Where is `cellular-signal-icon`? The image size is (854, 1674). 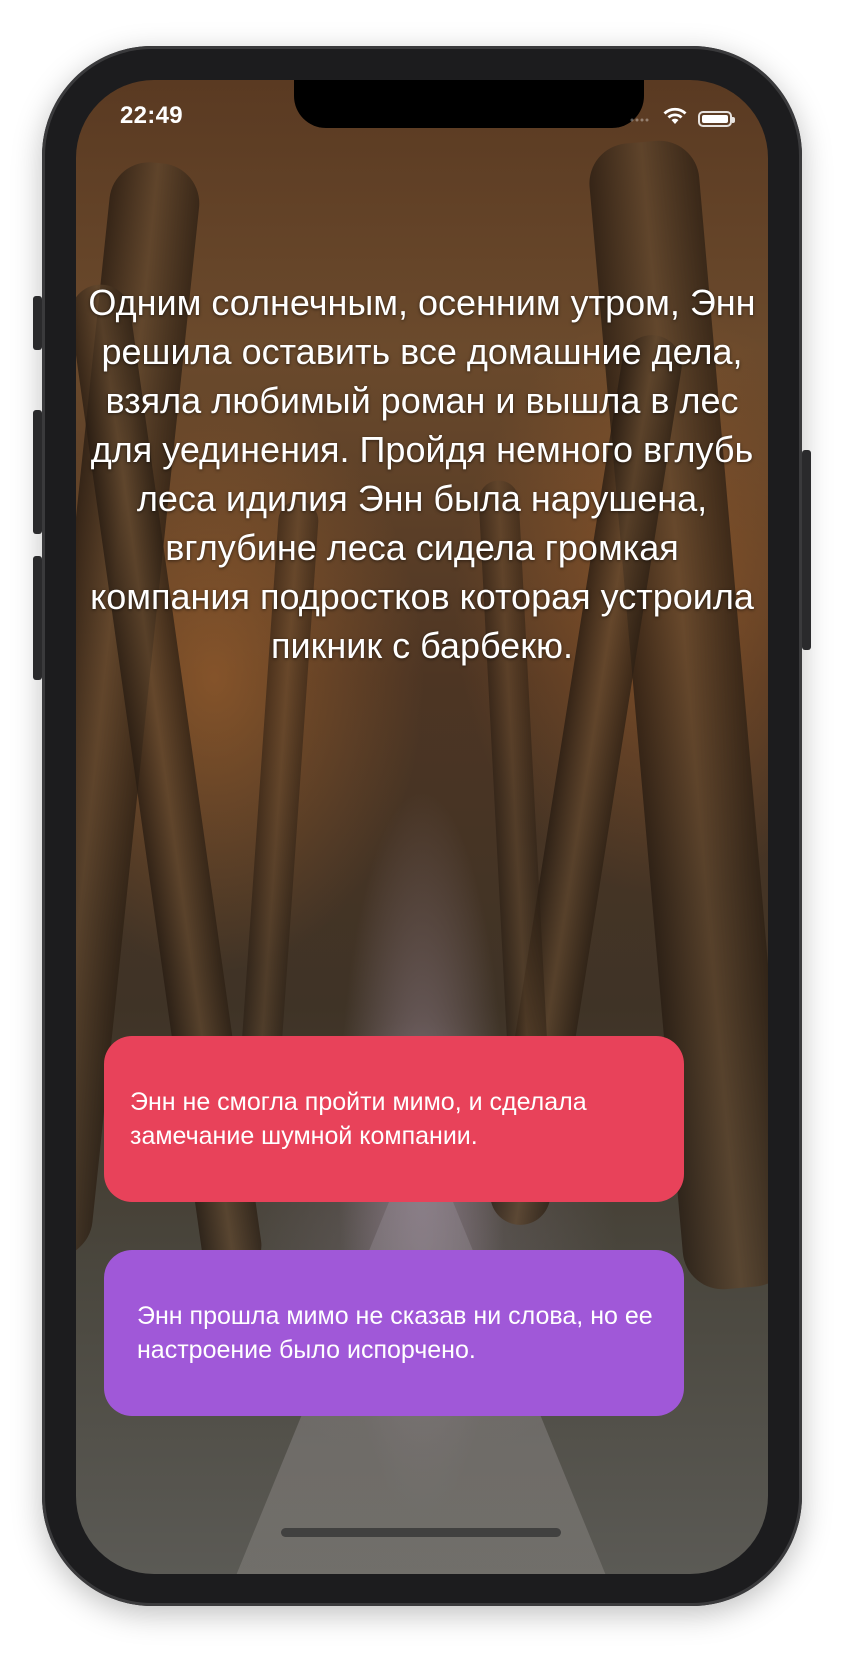
cellular-signal-icon is located at coordinates (641, 119).